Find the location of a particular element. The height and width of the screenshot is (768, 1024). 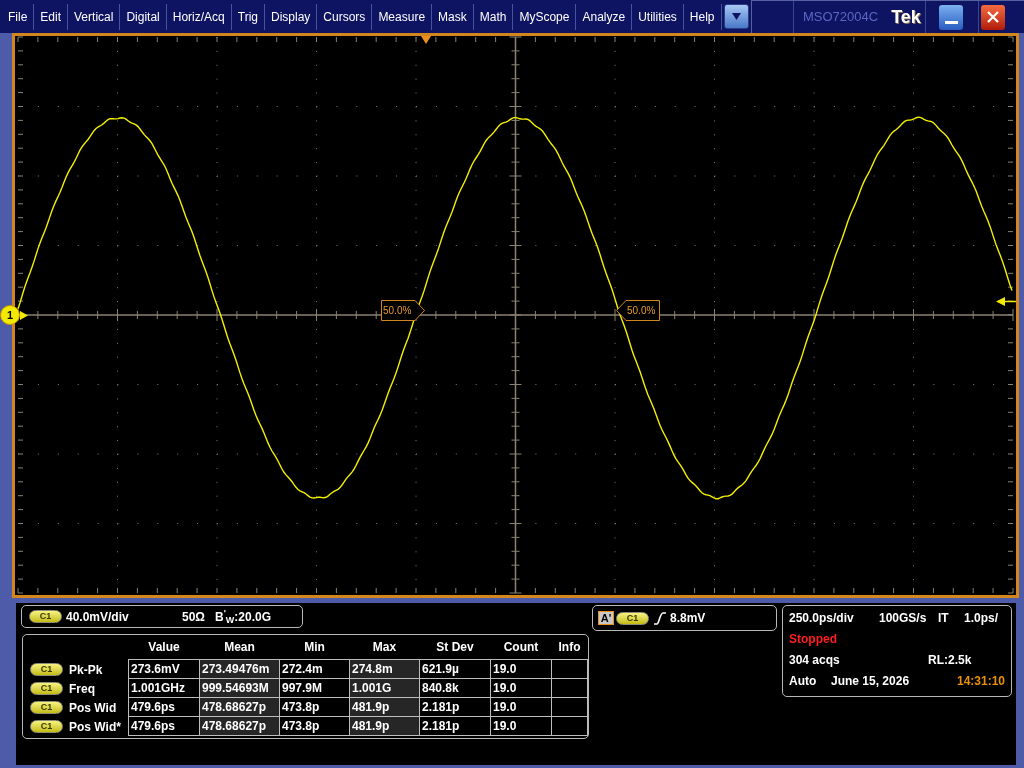

menu-item: Measure is located at coordinates (402, 16).